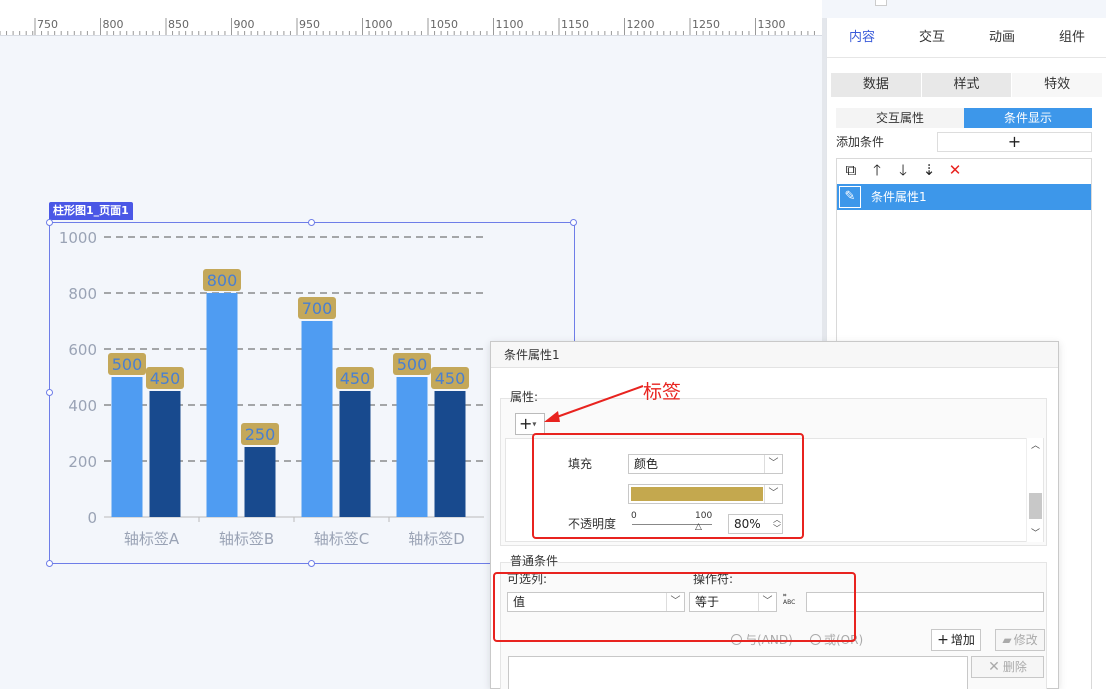 The width and height of the screenshot is (1106, 689). What do you see at coordinates (962, 640) in the screenshot?
I see `add-button-label: 增加` at bounding box center [962, 640].